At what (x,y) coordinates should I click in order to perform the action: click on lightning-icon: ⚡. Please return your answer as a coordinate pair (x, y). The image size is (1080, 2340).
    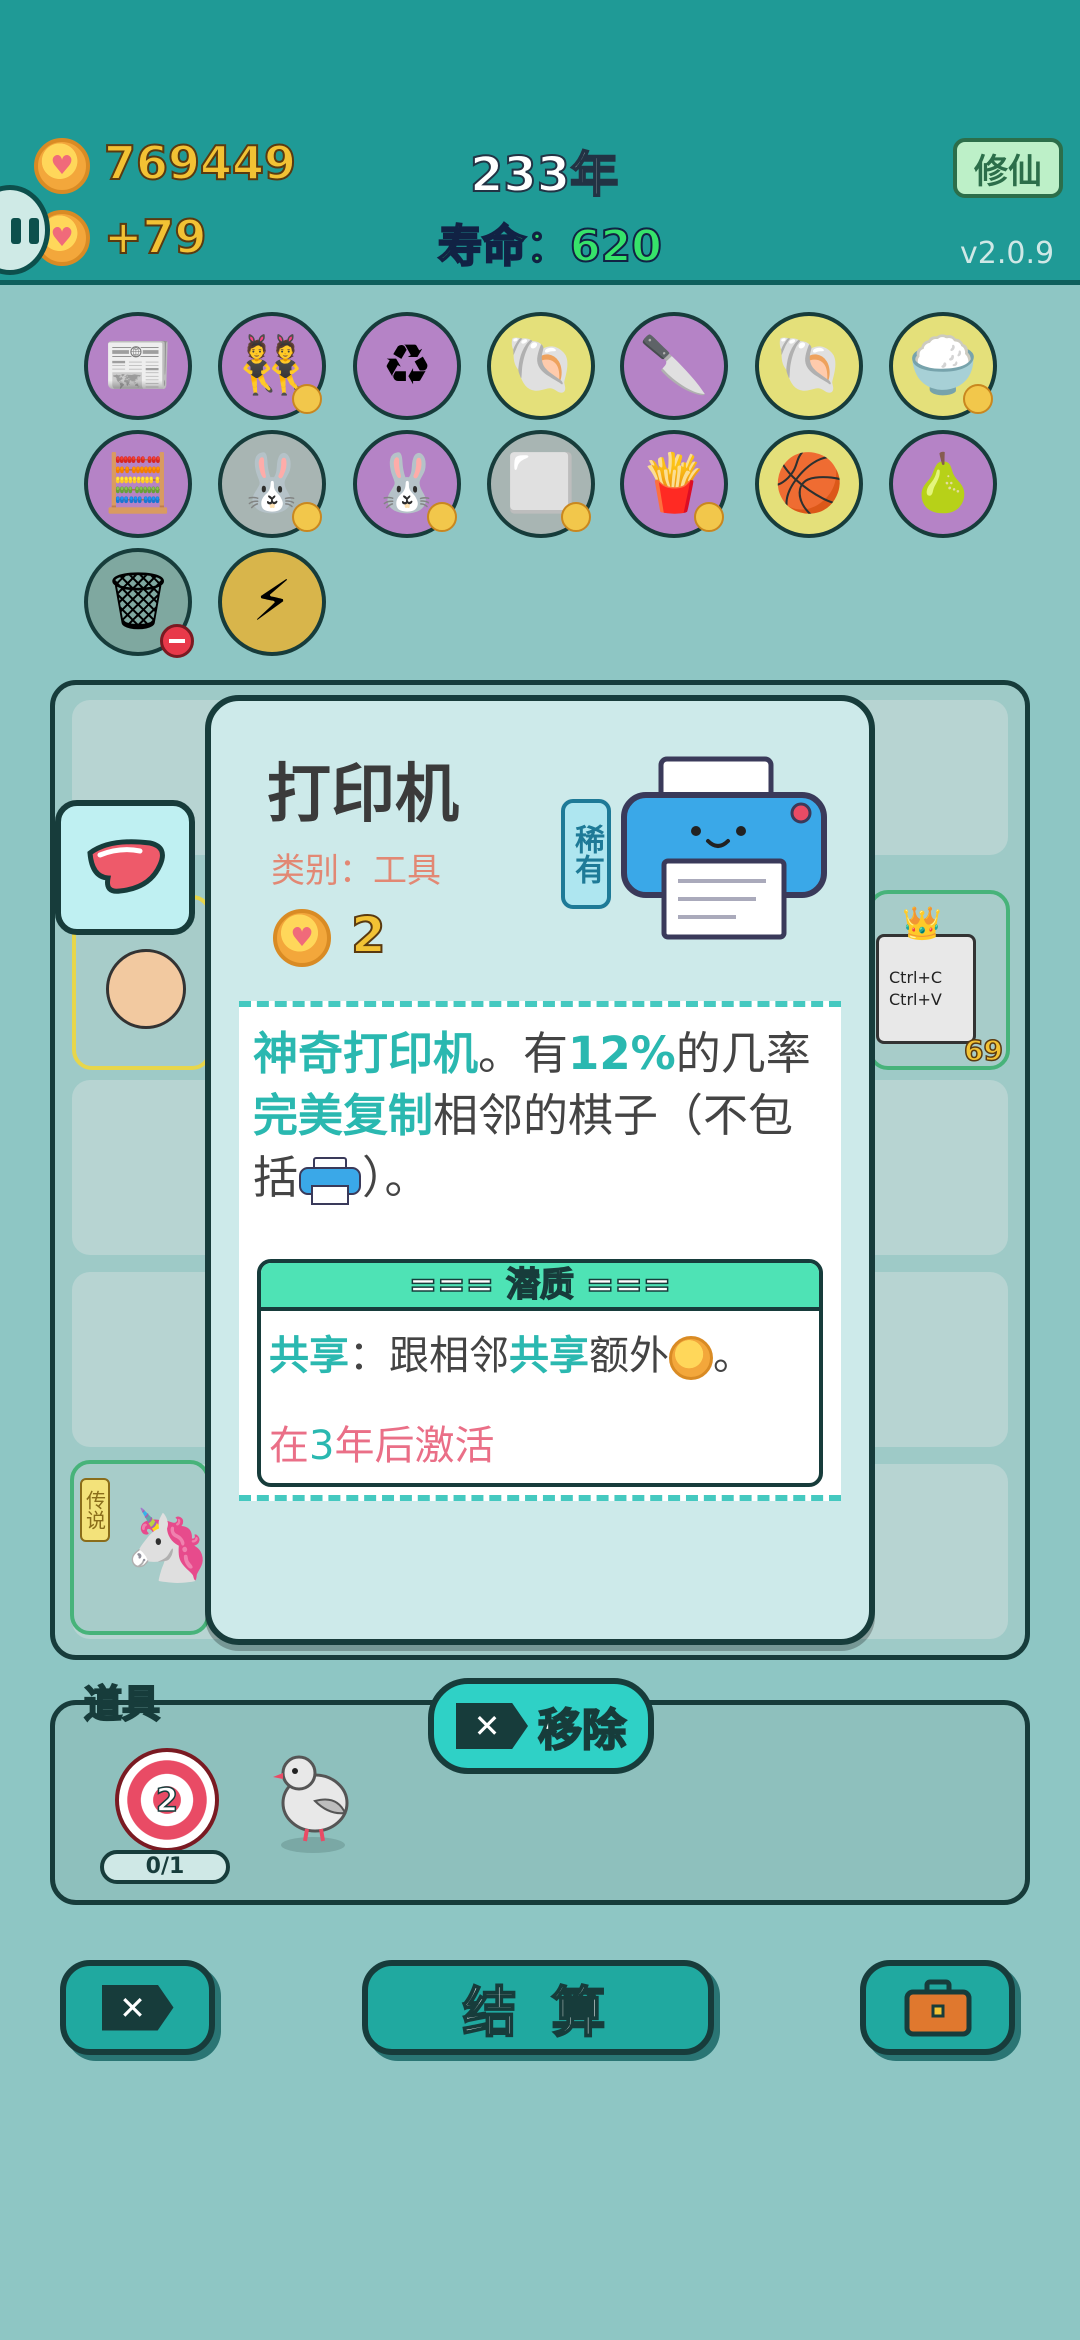
    Looking at the image, I should click on (272, 601).